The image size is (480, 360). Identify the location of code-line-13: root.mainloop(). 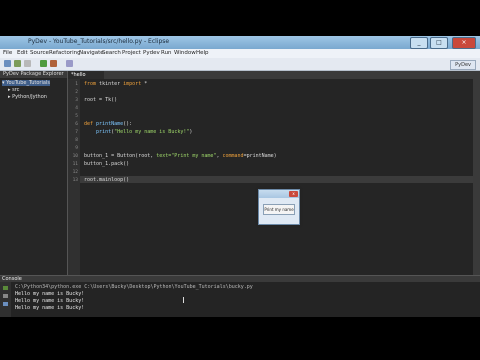
(107, 180).